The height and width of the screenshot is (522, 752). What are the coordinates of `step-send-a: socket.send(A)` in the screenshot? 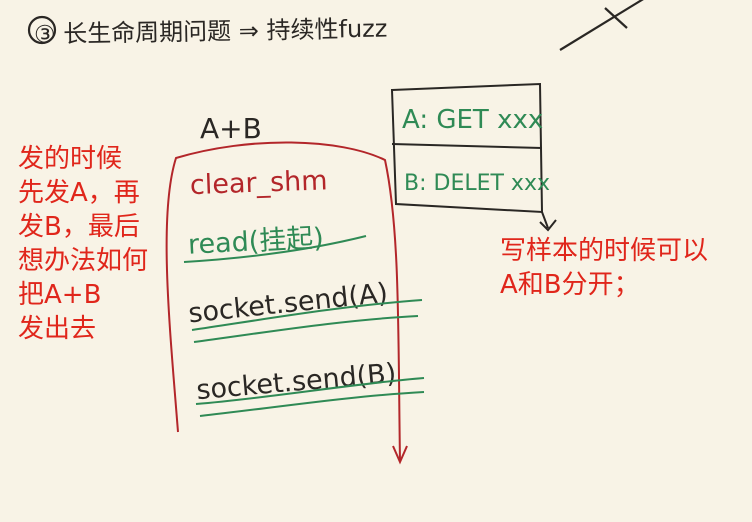 It's located at (288, 304).